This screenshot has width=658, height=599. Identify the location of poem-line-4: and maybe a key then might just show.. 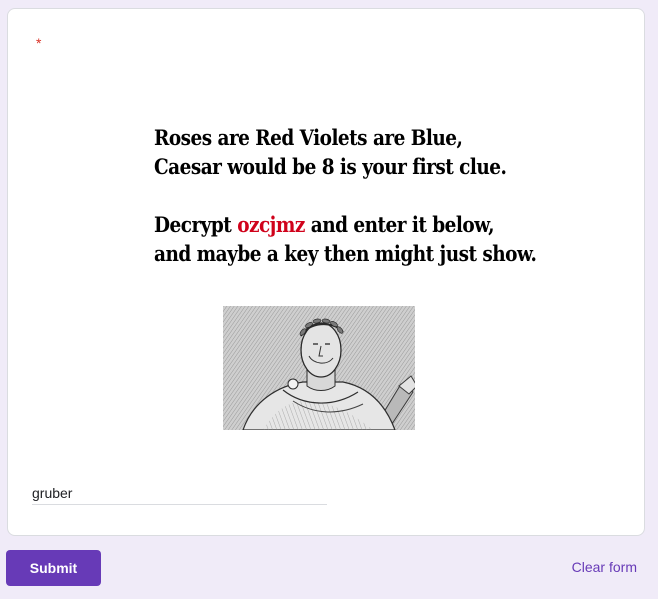
(345, 253).